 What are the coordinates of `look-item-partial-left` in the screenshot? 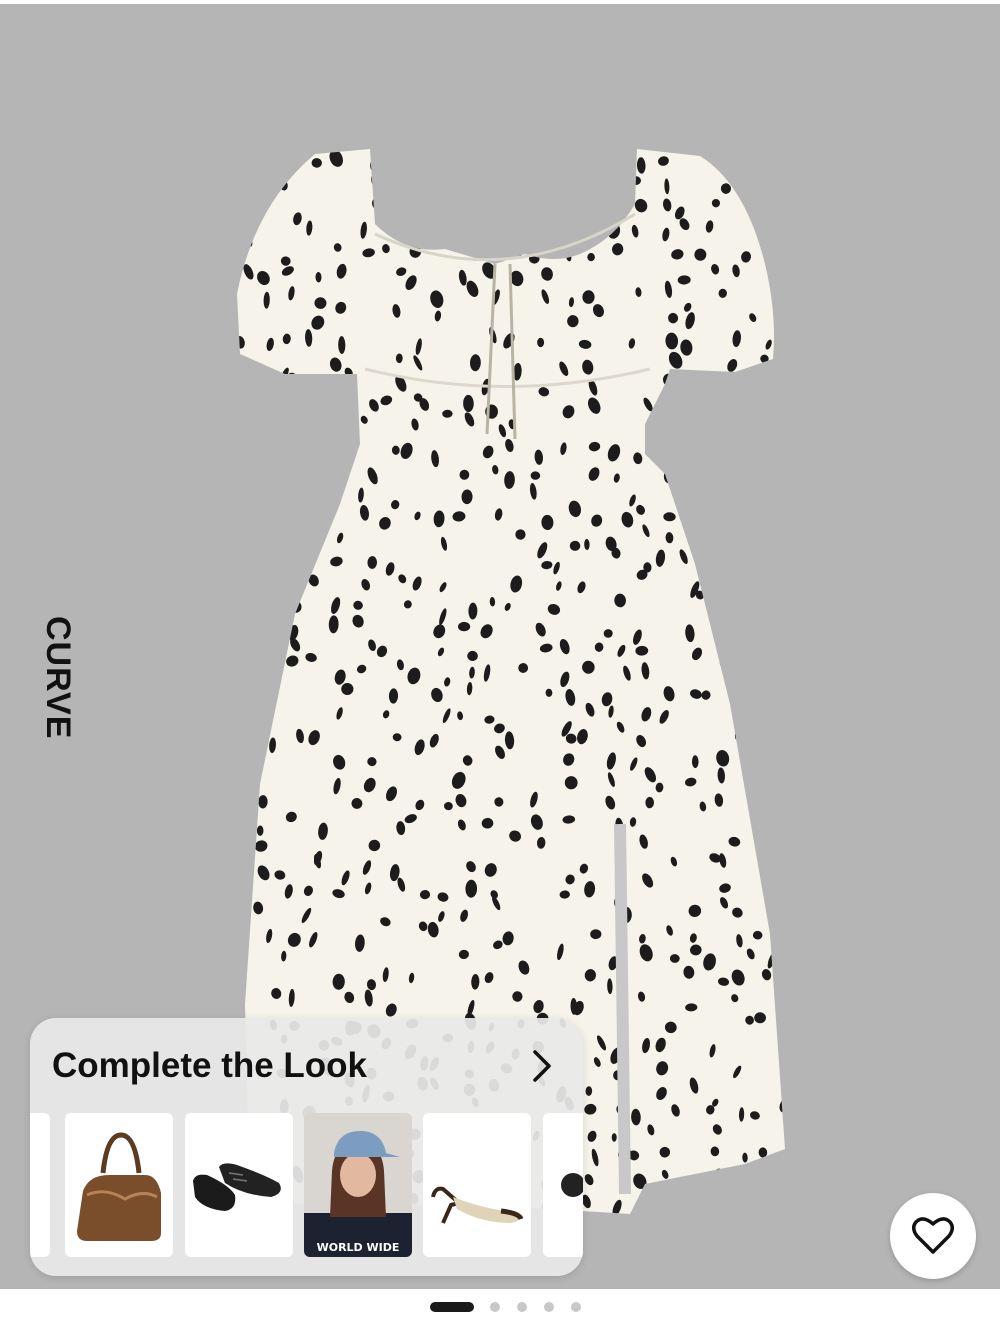 It's located at (40, 1185).